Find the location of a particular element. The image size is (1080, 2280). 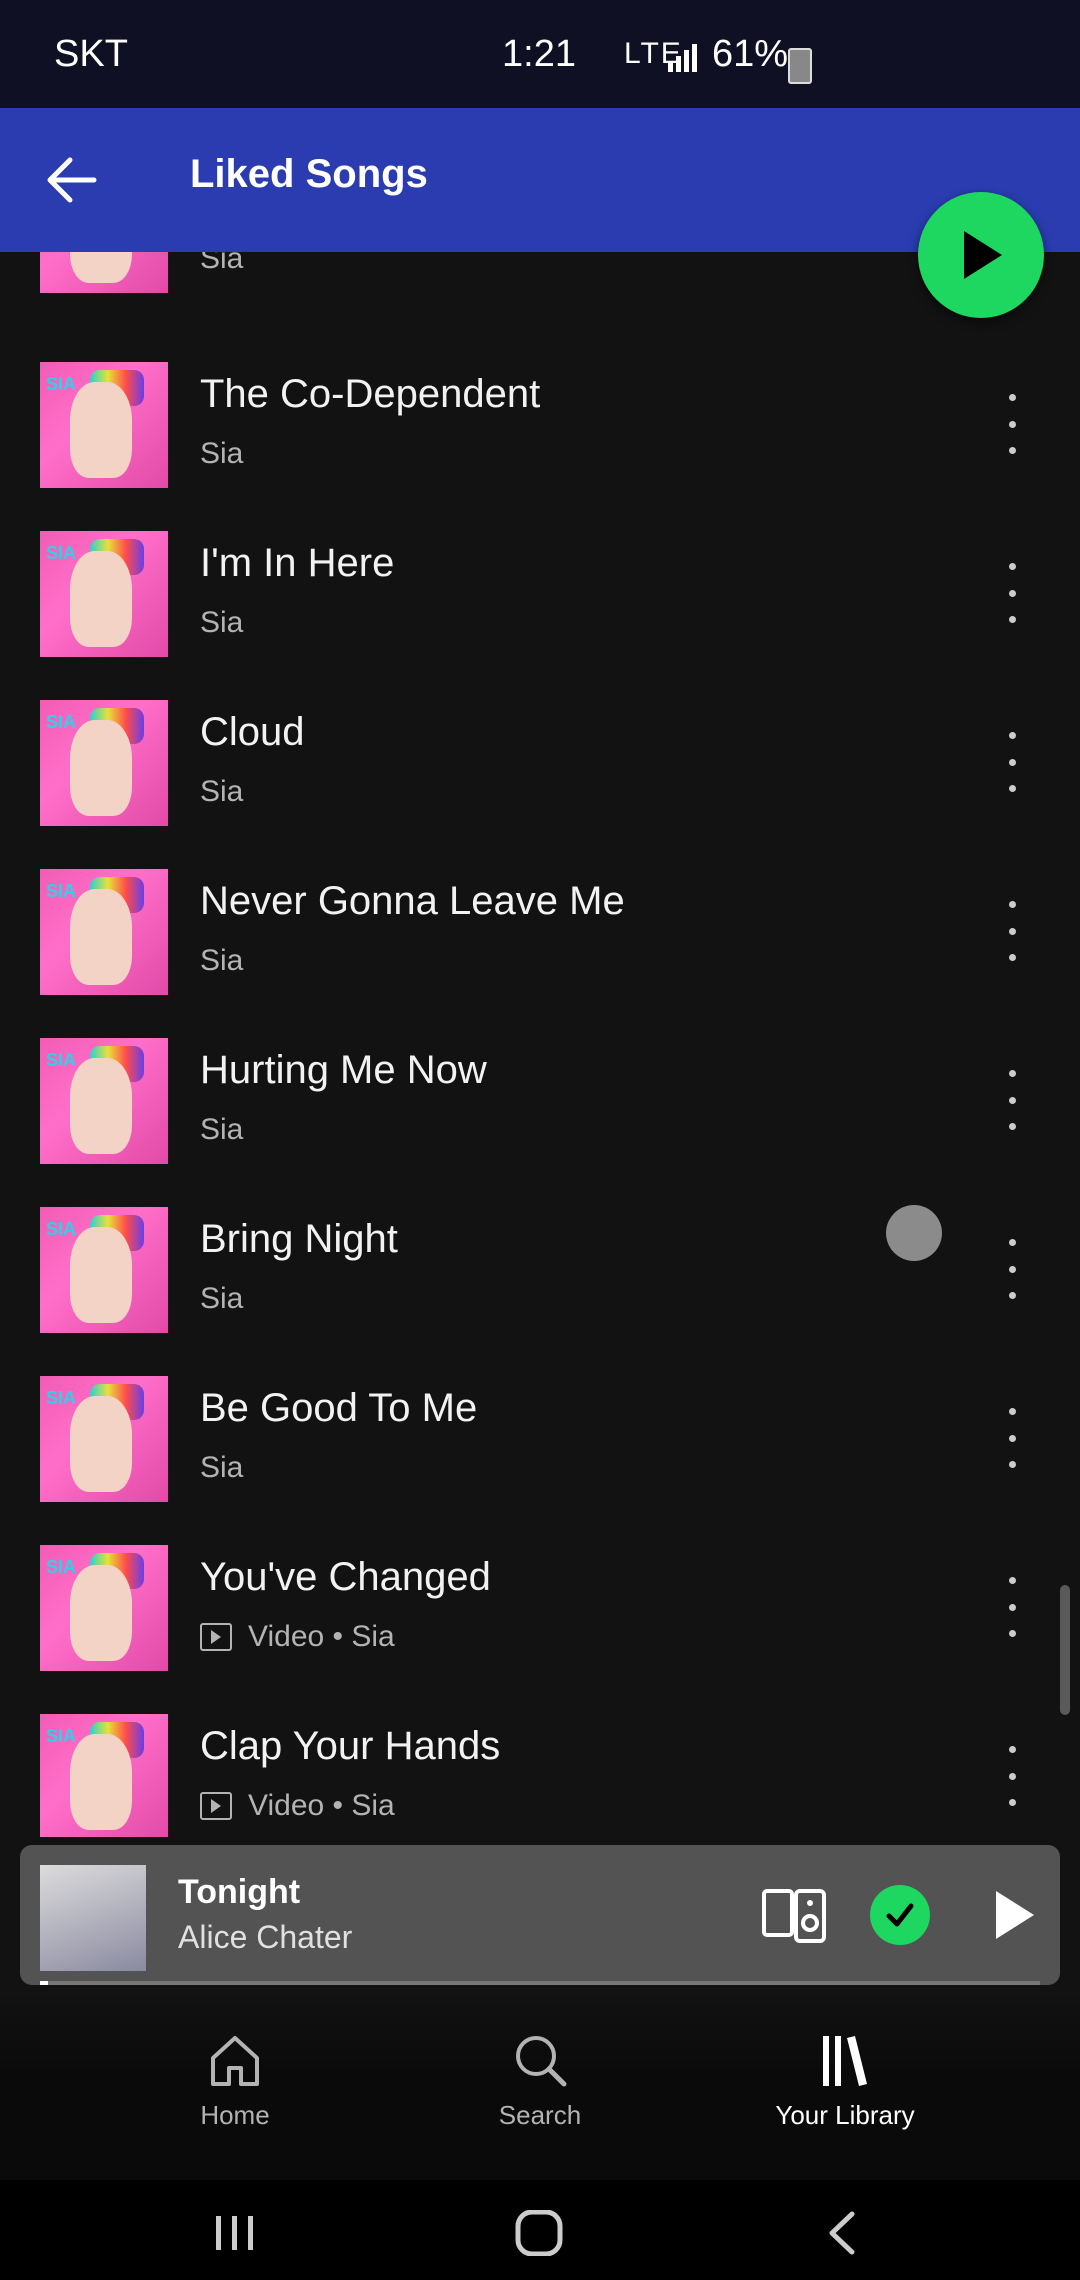

page-title: Liked Songs is located at coordinates (309, 174).